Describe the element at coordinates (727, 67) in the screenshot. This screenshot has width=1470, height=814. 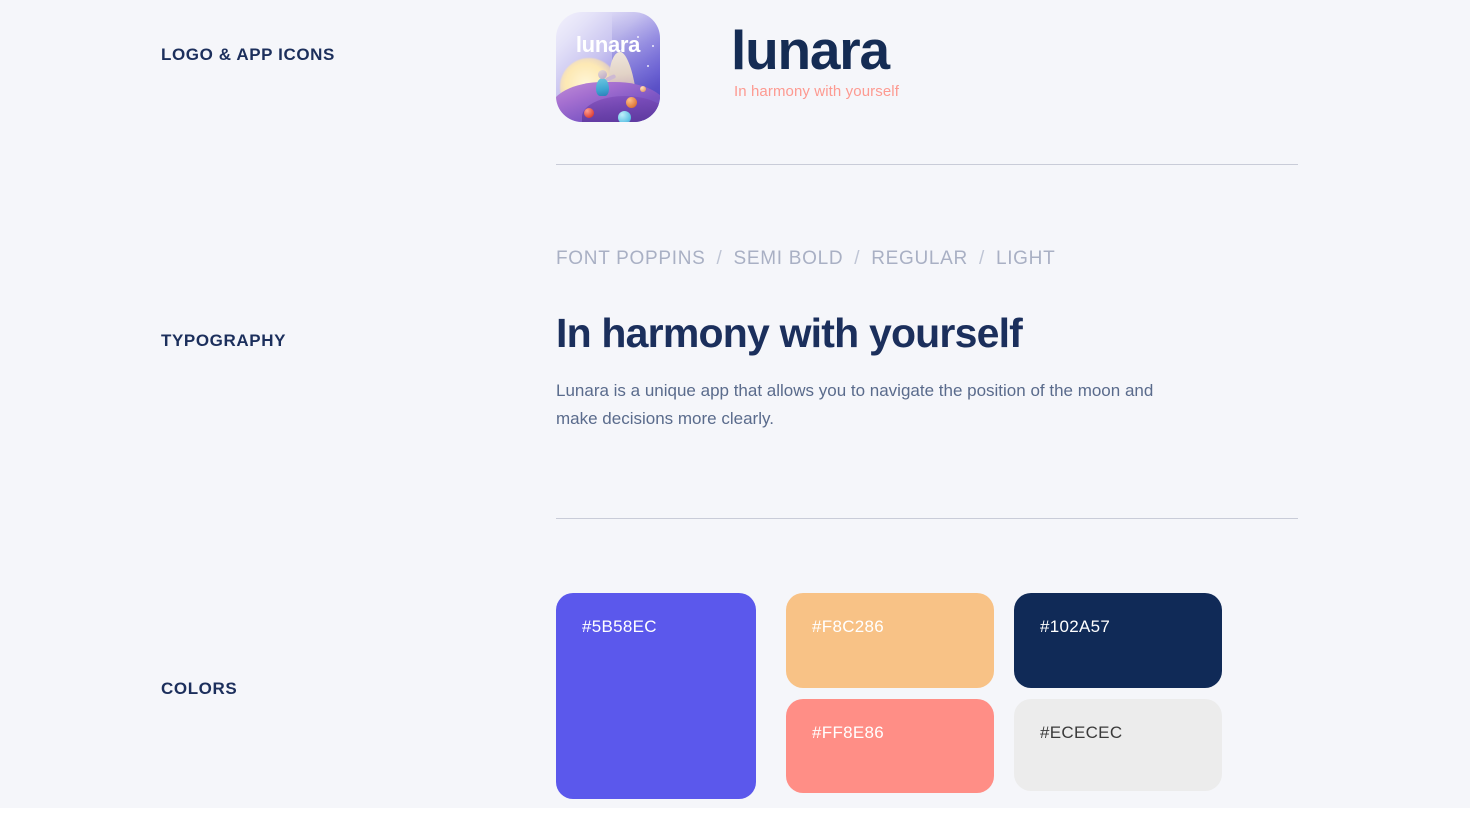
I see `logo-section: lunara lunara In harmony with yourself` at that location.